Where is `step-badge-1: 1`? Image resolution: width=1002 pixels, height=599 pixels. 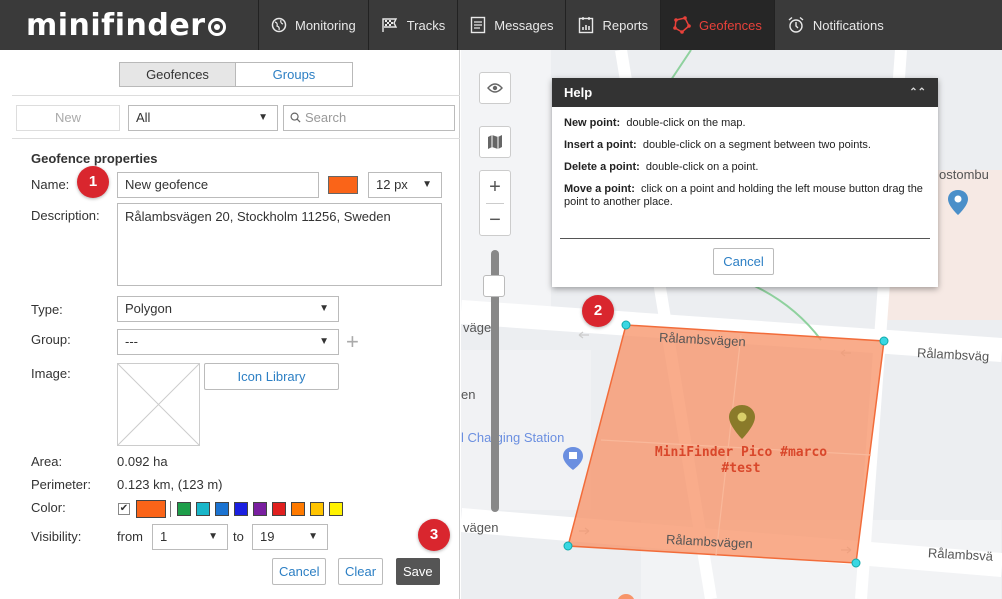
step-badge-1: 1 is located at coordinates (93, 182).